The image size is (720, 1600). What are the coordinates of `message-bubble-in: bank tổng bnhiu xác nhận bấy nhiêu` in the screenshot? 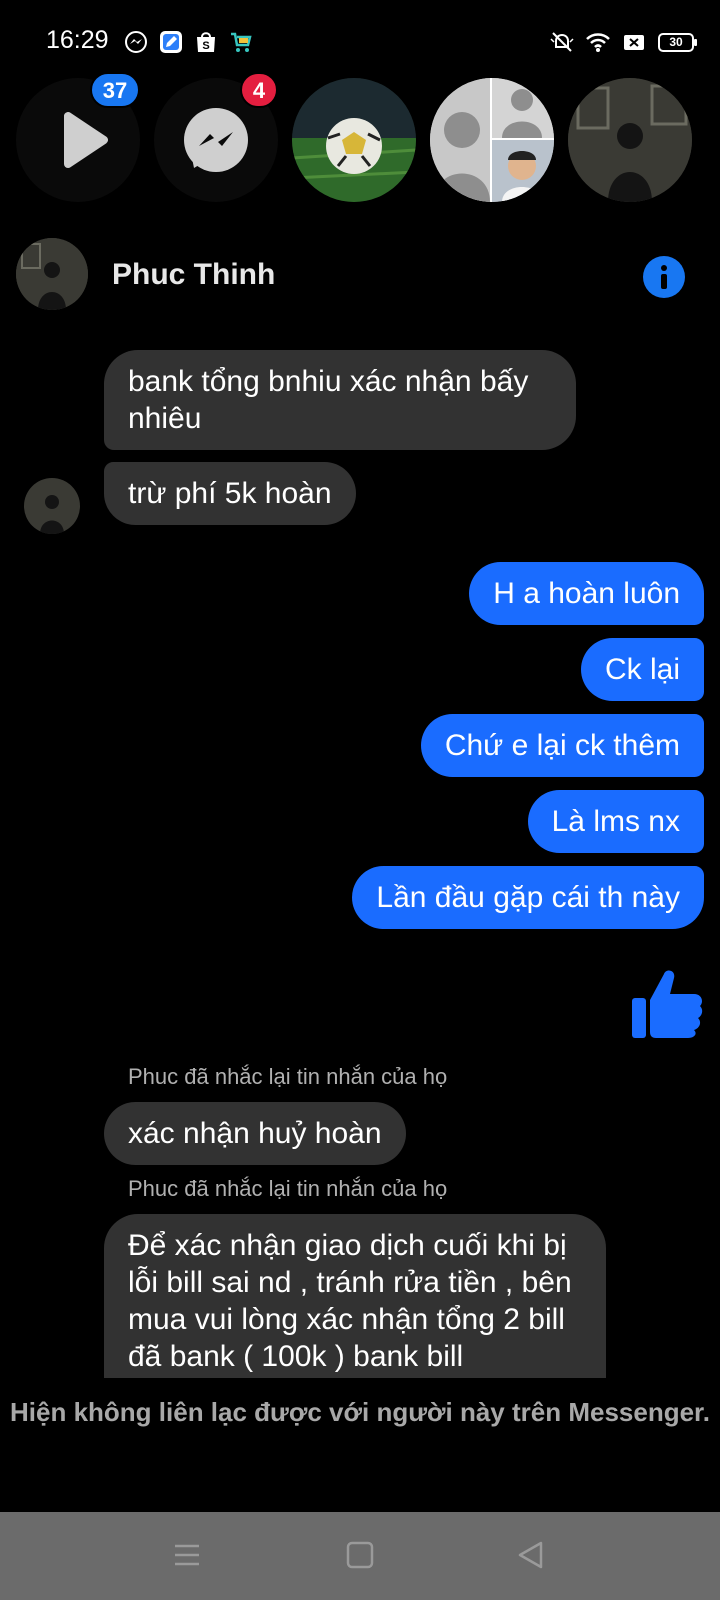 It's located at (340, 400).